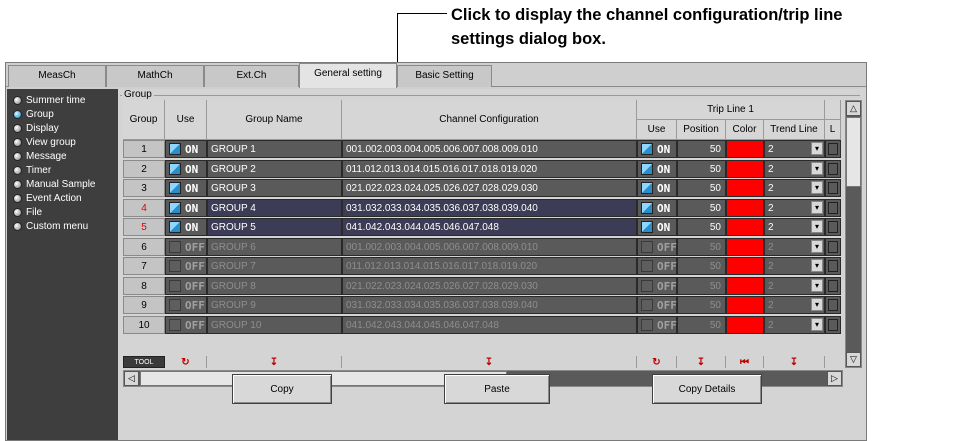  Describe the element at coordinates (62, 198) in the screenshot. I see `sidebar-item-event-action: Event Action` at that location.